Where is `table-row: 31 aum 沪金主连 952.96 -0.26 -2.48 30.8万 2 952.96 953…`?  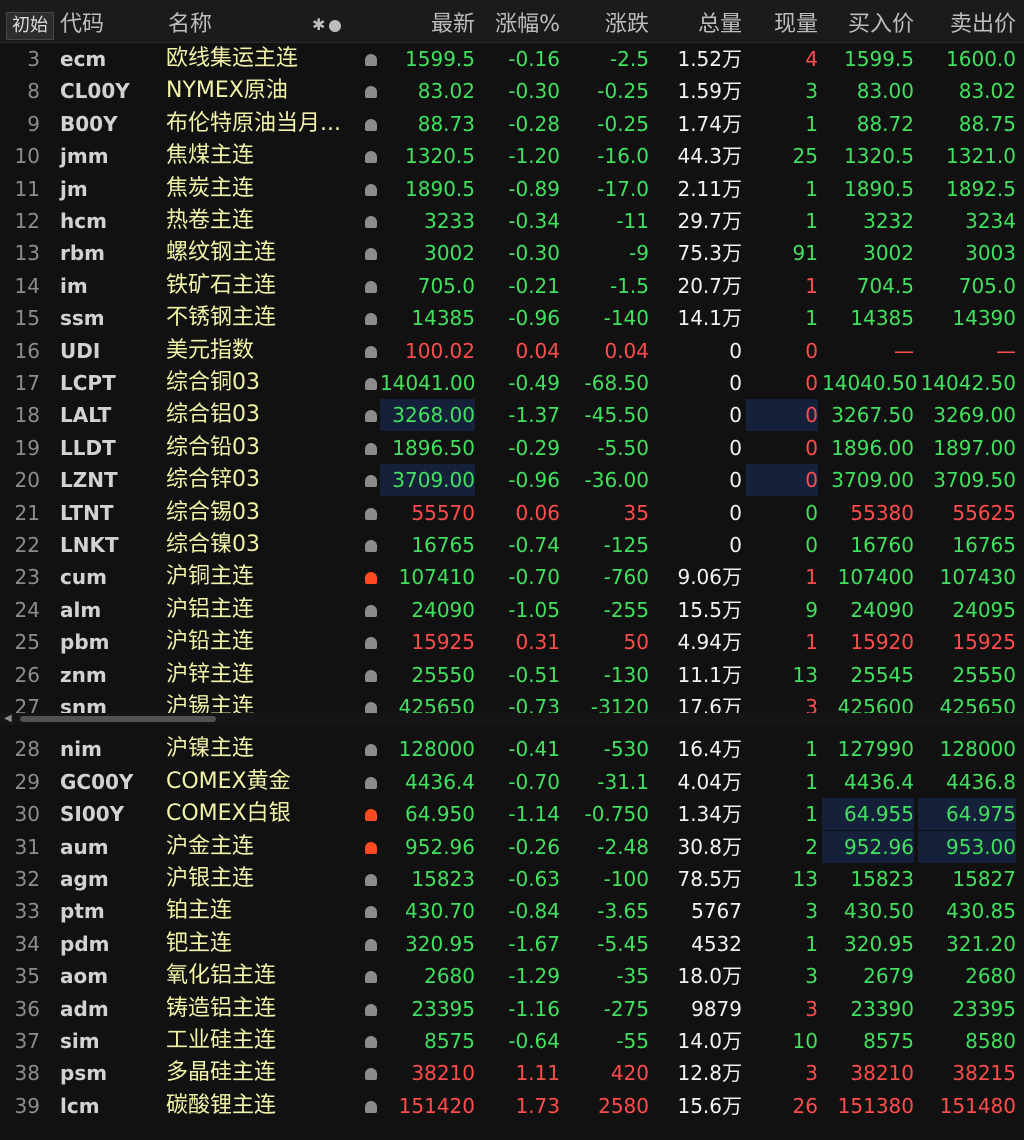 table-row: 31 aum 沪金主连 952.96 -0.26 -2.48 30.8万 2 952.96 953… is located at coordinates (512, 846).